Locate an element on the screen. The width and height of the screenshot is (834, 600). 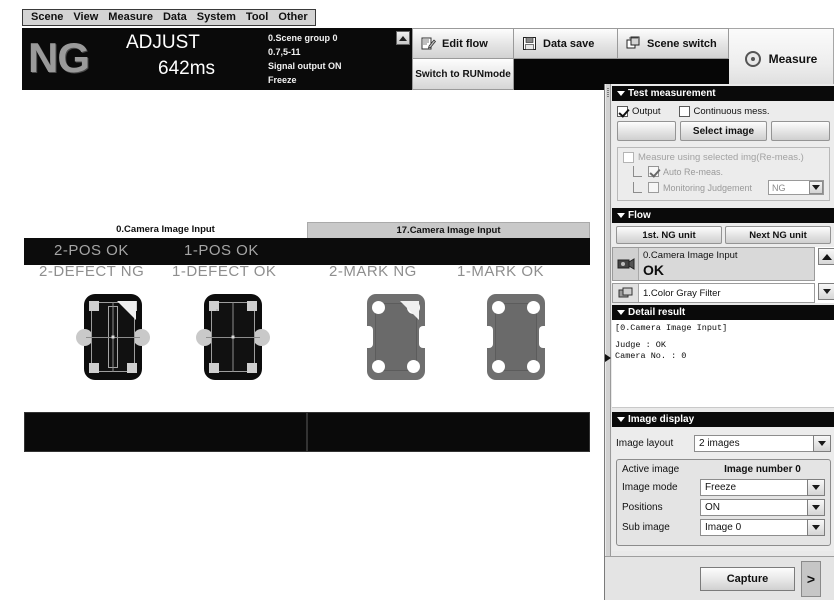
panel-footer: Capture > is located at coordinates (719, 578).